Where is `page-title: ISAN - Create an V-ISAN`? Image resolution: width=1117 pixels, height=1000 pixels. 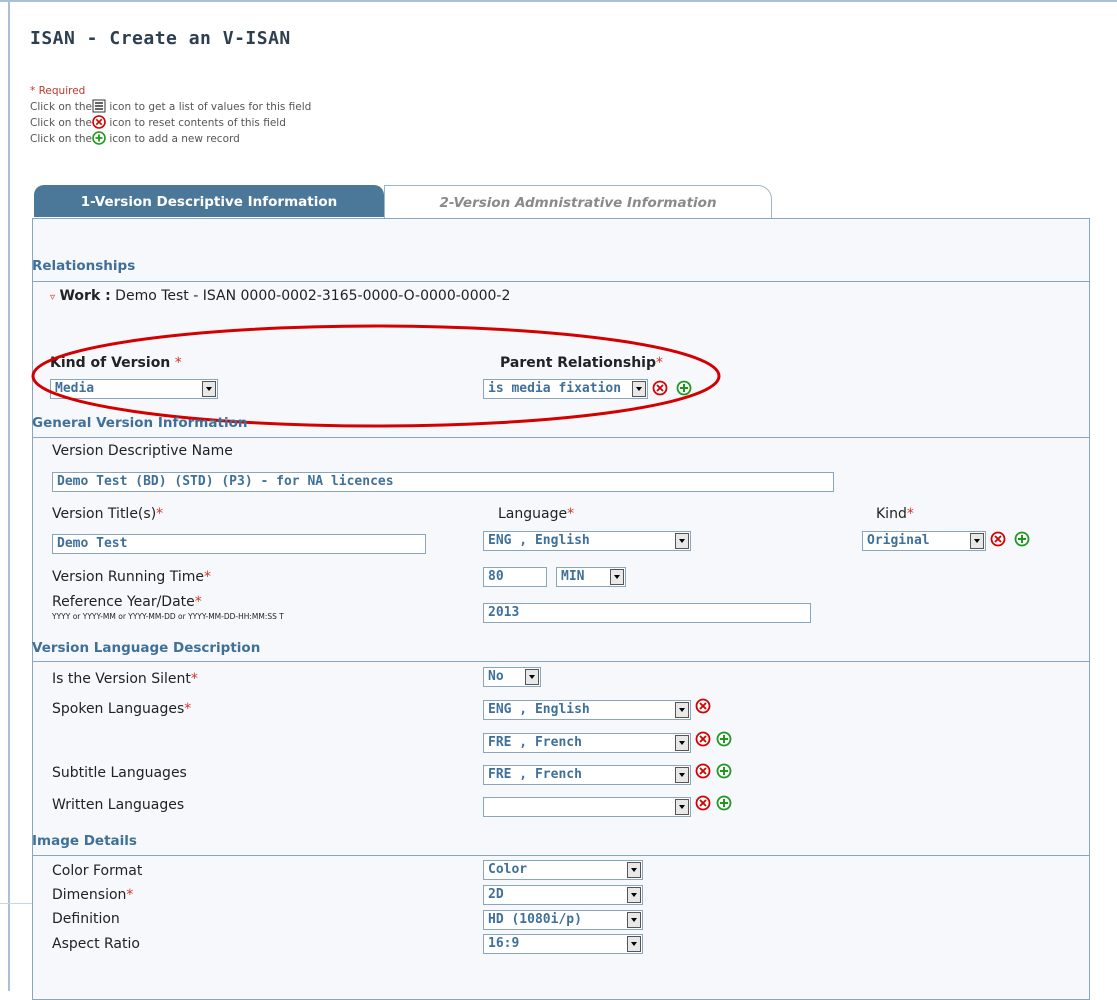
page-title: ISAN - Create an V-ISAN is located at coordinates (160, 38).